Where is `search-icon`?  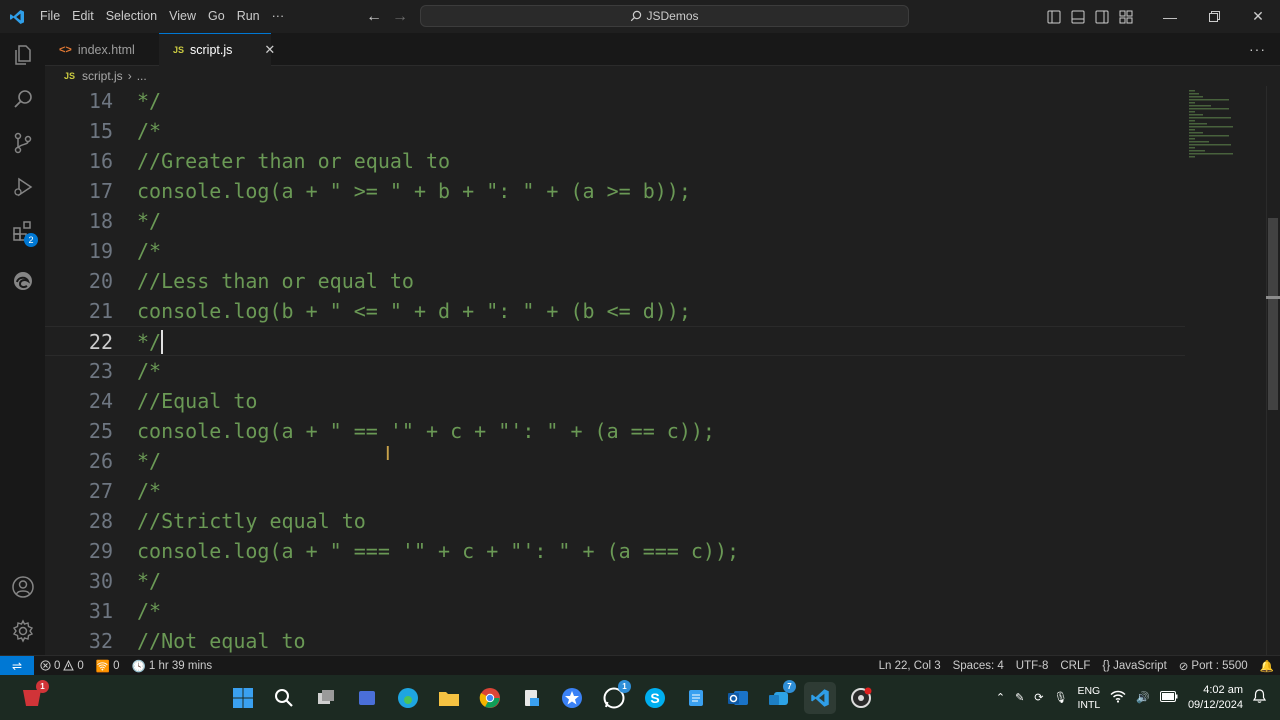 search-icon is located at coordinates (22, 99).